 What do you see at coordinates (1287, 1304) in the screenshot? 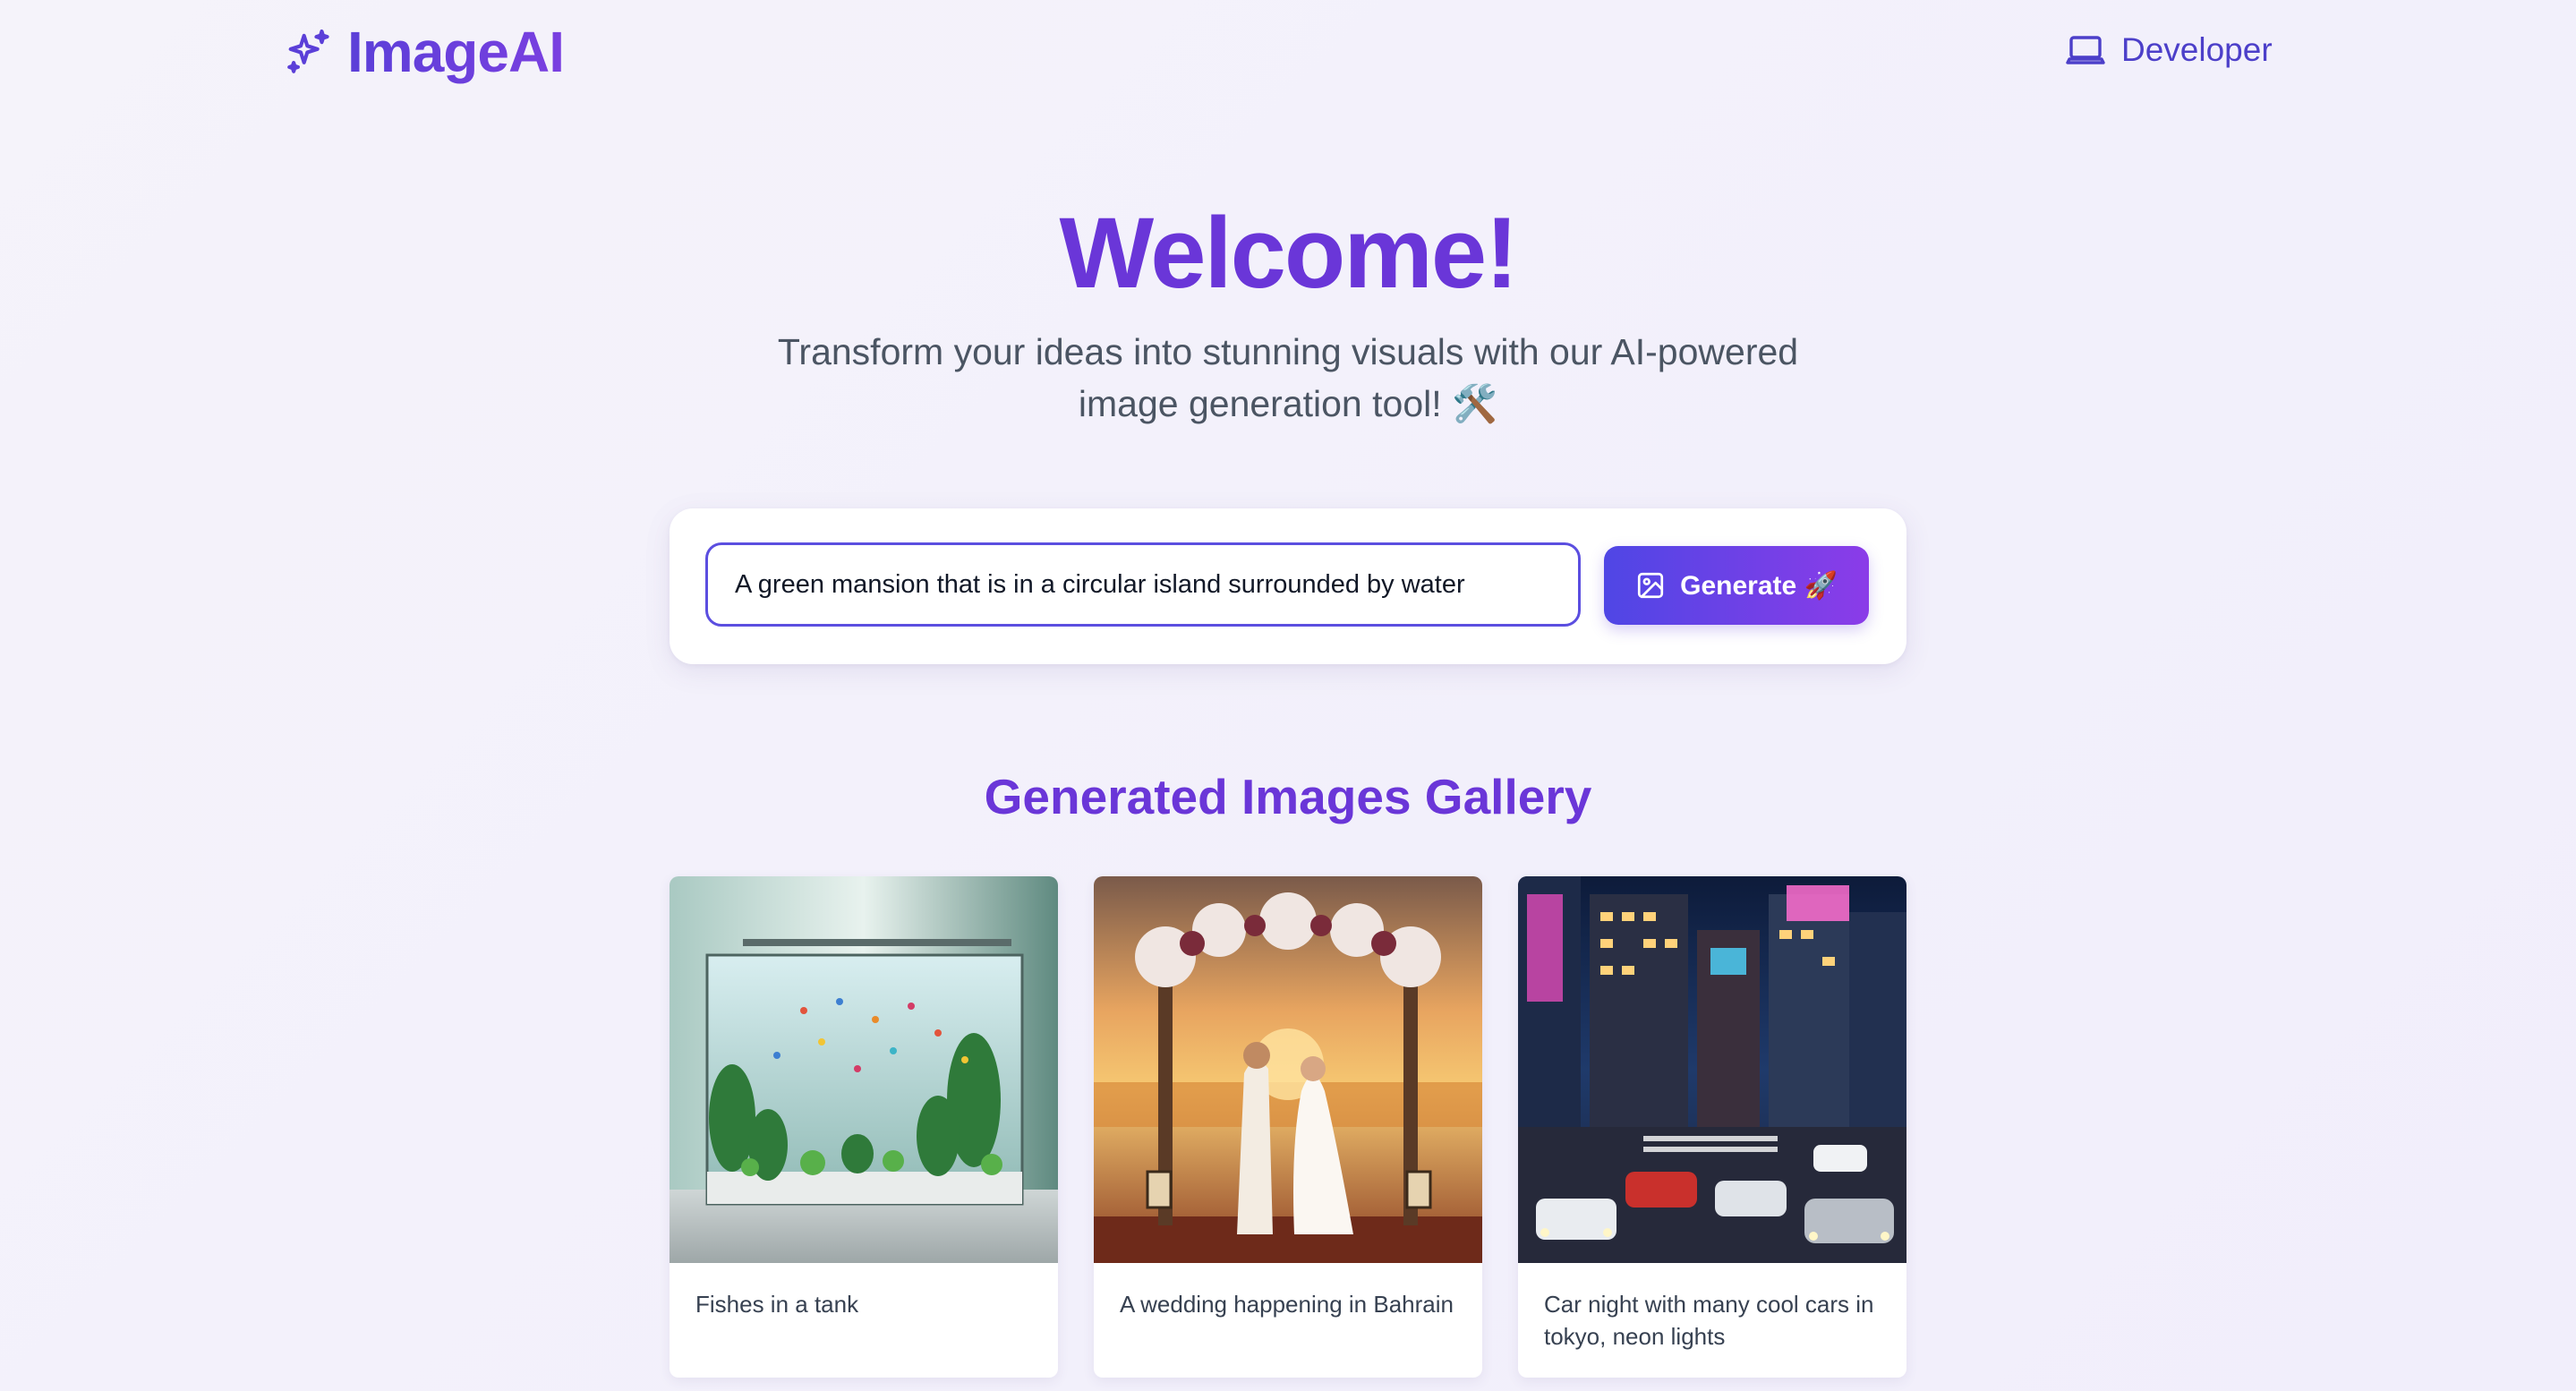
I see `card-caption: A wedding happening in Bahrain` at bounding box center [1287, 1304].